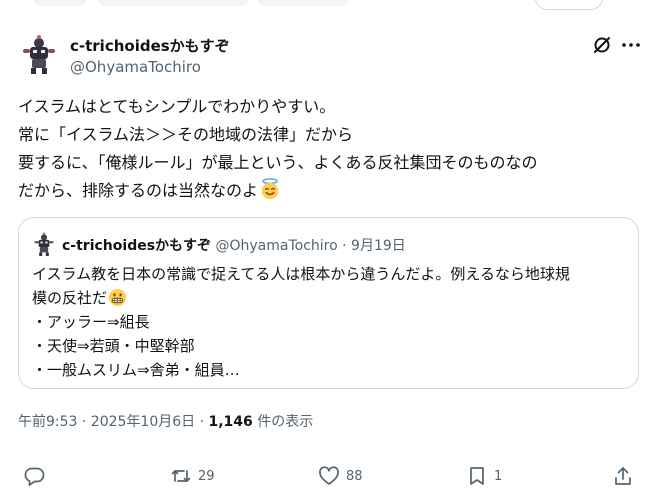 The image size is (655, 496). I want to click on author-handle: @OhyamaTochiro, so click(135, 67).